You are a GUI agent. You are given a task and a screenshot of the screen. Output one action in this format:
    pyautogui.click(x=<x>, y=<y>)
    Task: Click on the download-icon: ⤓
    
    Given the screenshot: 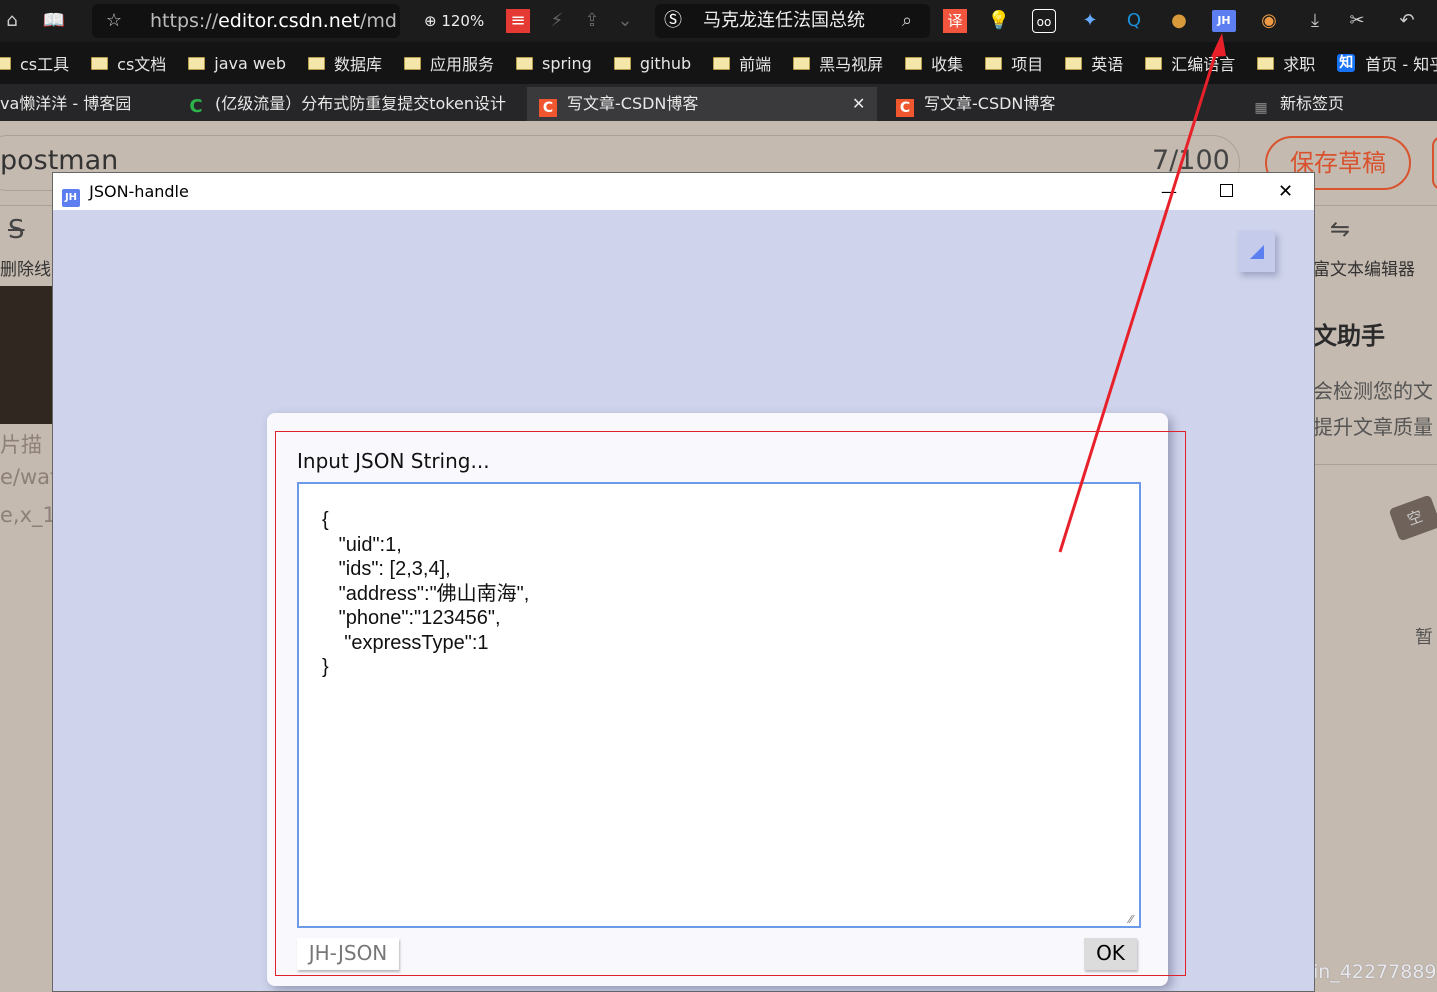 What is the action you would take?
    pyautogui.click(x=1315, y=21)
    